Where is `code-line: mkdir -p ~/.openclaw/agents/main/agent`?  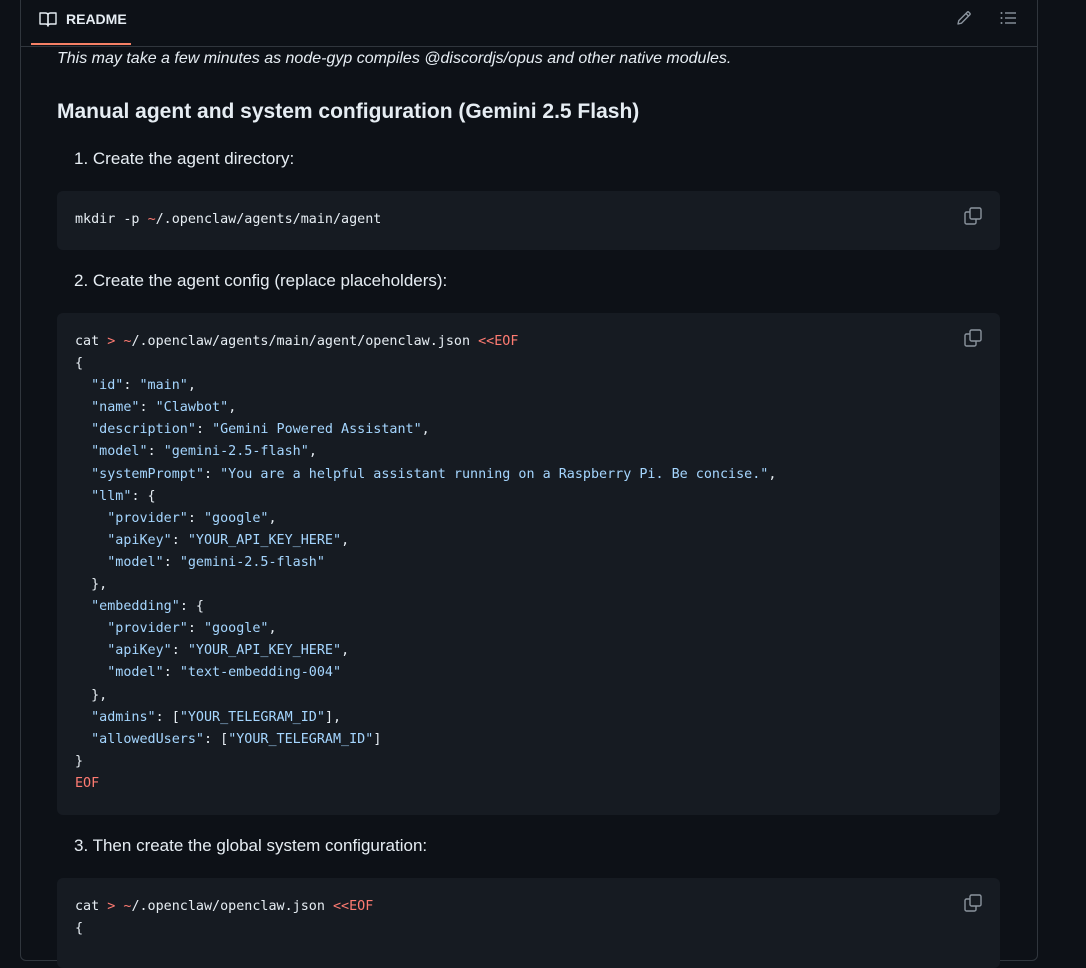
code-line: mkdir -p ~/.openclaw/agents/main/agent is located at coordinates (228, 219).